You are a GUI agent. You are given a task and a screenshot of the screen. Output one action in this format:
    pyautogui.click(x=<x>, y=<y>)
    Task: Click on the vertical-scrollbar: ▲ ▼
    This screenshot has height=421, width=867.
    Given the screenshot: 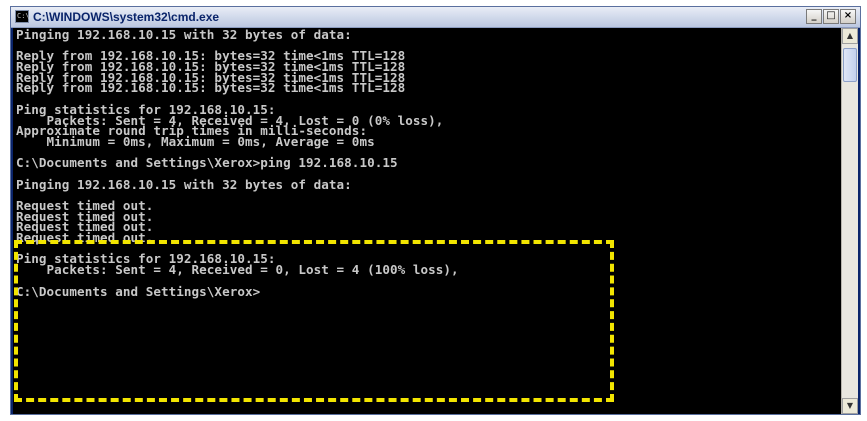 What is the action you would take?
    pyautogui.click(x=849, y=221)
    